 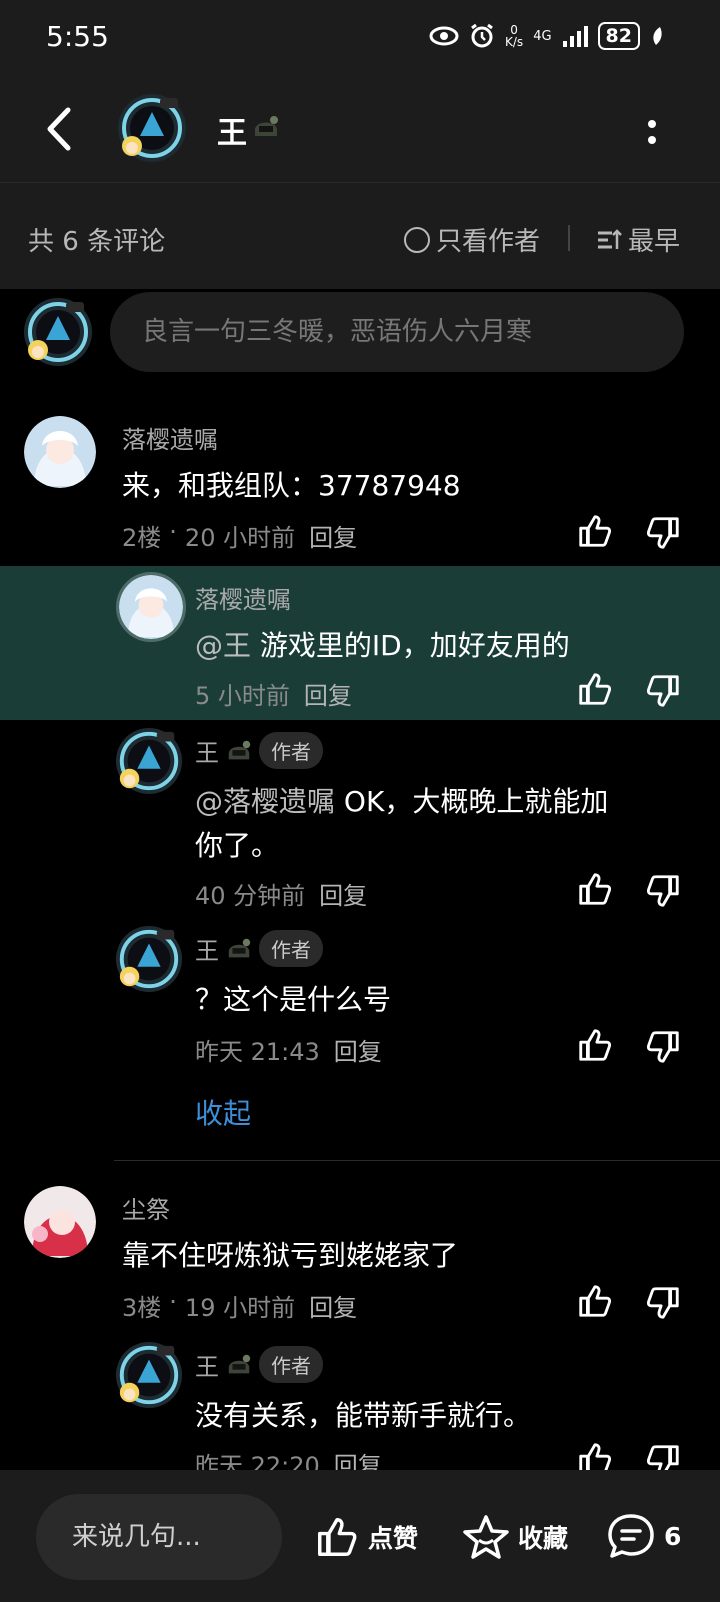 I want to click on reply-time: 昨天 21:43, so click(x=257, y=1052).